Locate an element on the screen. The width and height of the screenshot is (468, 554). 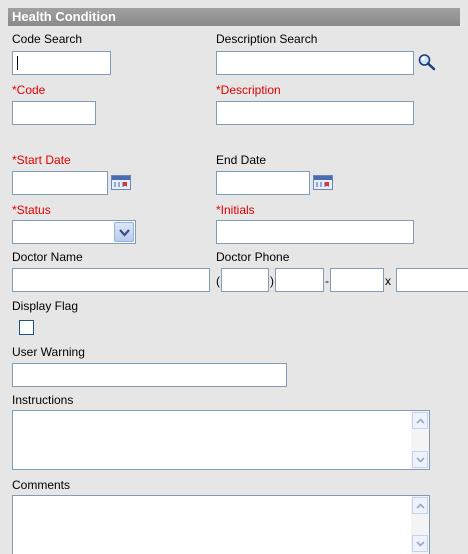
text-cursor is located at coordinates (17, 63).